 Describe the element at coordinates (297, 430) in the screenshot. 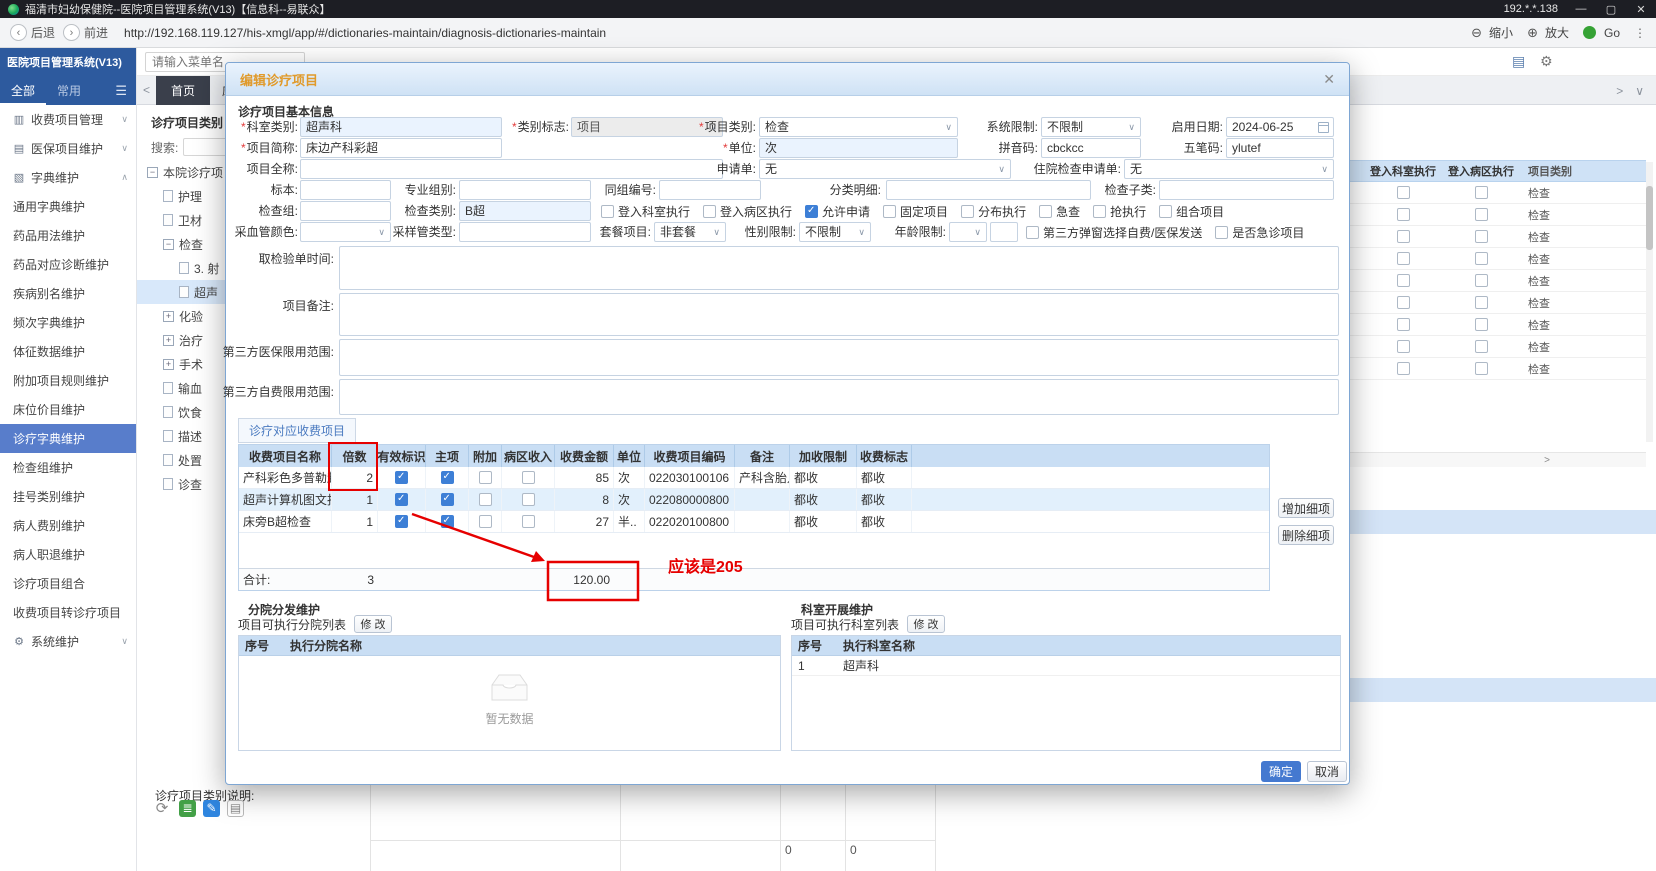

I see `fee-items-tab: 诊疗对应收费项目` at that location.